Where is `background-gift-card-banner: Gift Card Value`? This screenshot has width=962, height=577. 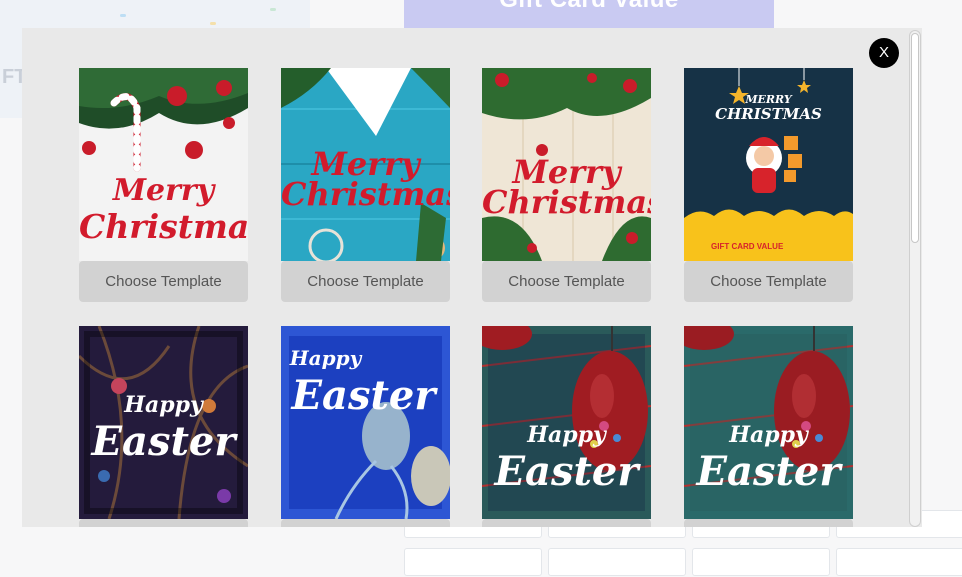
background-gift-card-banner: Gift Card Value is located at coordinates (589, 14).